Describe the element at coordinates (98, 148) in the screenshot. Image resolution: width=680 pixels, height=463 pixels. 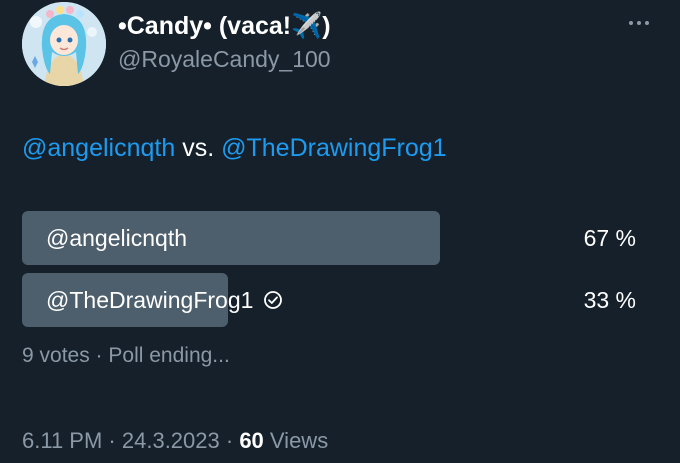
I see `mention-link: @angelicnqth` at that location.